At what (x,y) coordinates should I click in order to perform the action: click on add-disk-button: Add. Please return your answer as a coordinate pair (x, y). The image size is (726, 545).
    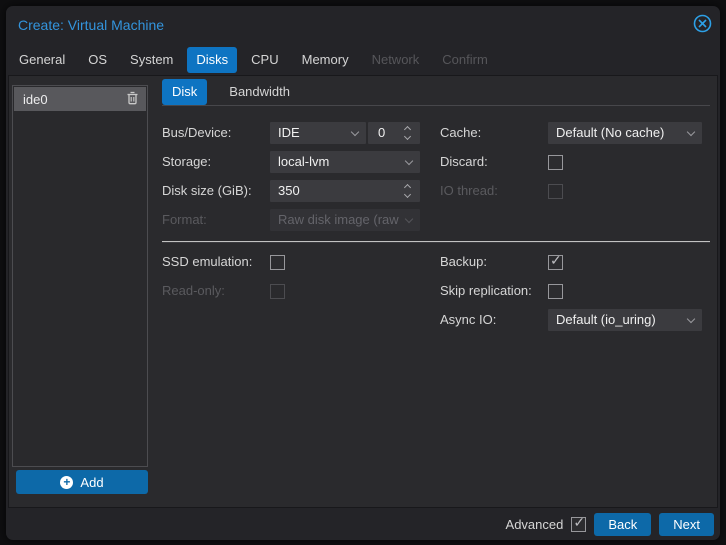
    Looking at the image, I should click on (82, 482).